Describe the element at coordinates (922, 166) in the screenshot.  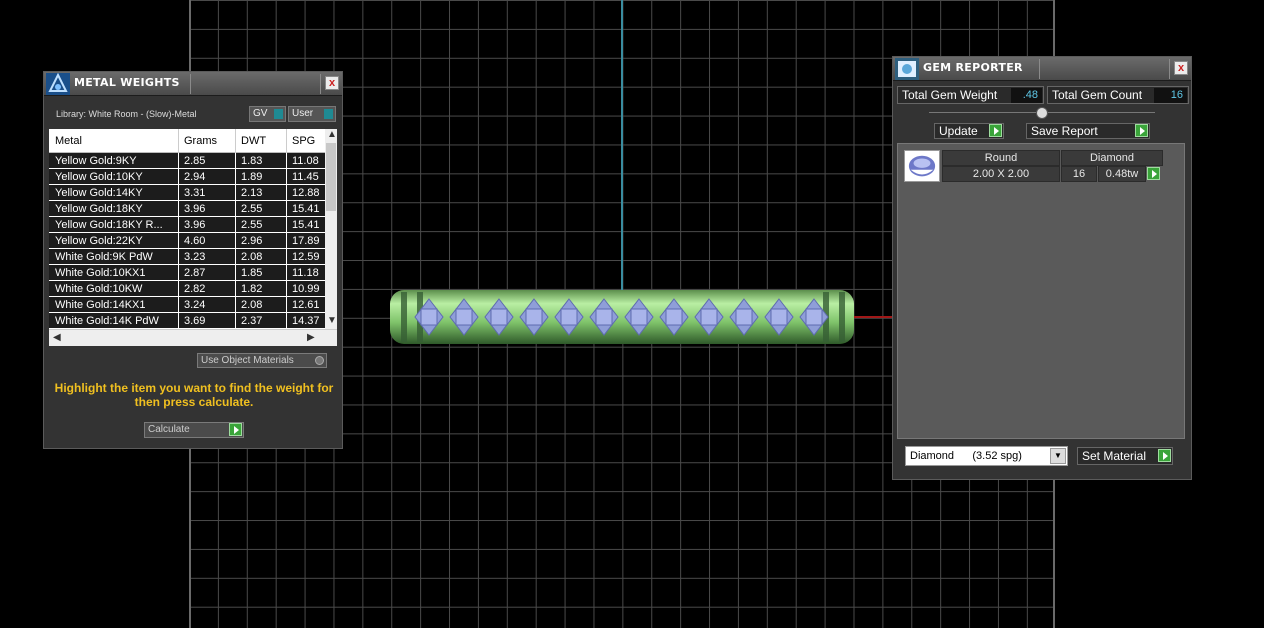
I see `round-gem-icon` at that location.